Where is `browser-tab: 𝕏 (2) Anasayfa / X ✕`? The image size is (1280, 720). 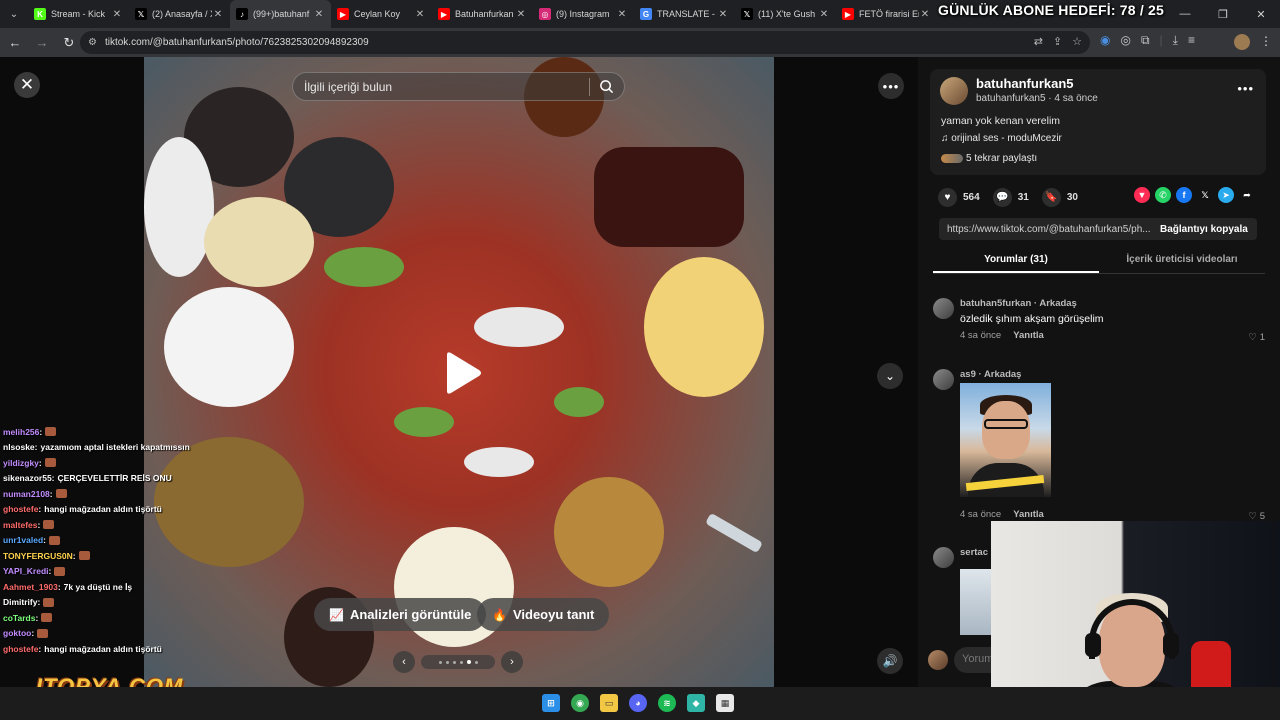 browser-tab: 𝕏 (2) Anasayfa / X ✕ is located at coordinates (179, 14).